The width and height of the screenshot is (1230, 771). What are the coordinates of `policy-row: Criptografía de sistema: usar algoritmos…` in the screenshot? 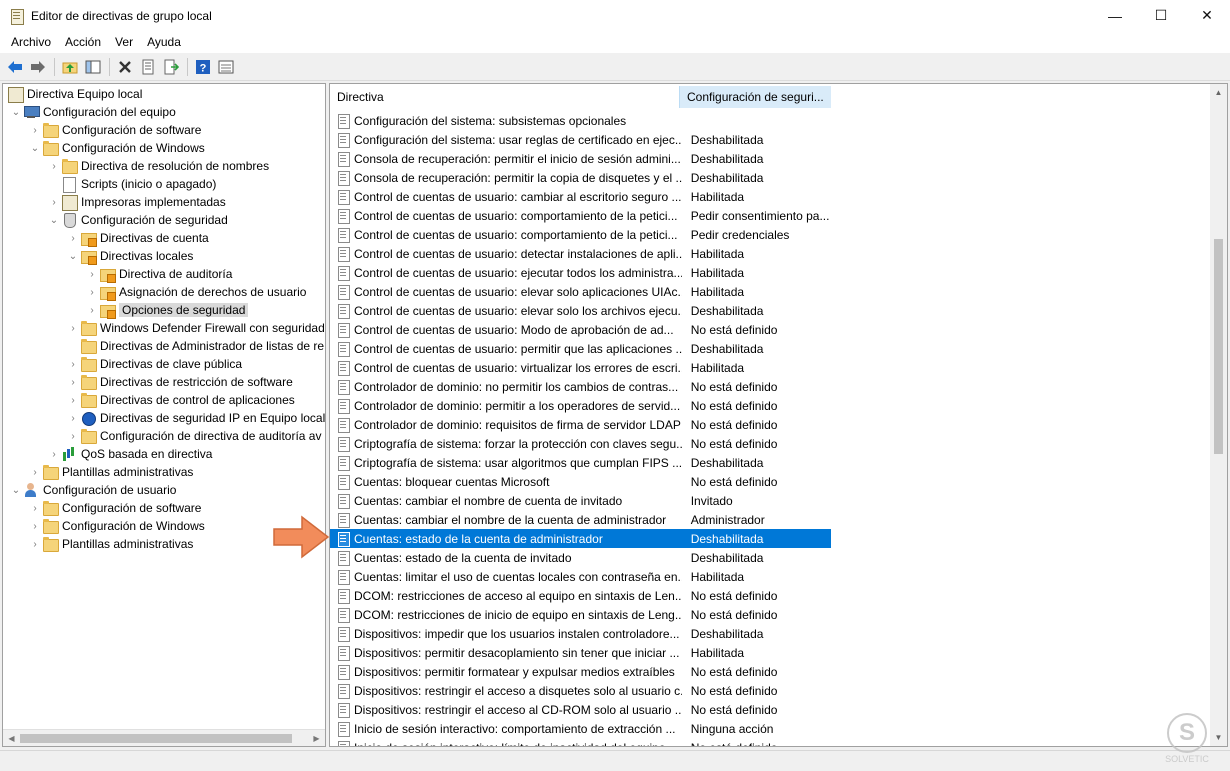 It's located at (580, 462).